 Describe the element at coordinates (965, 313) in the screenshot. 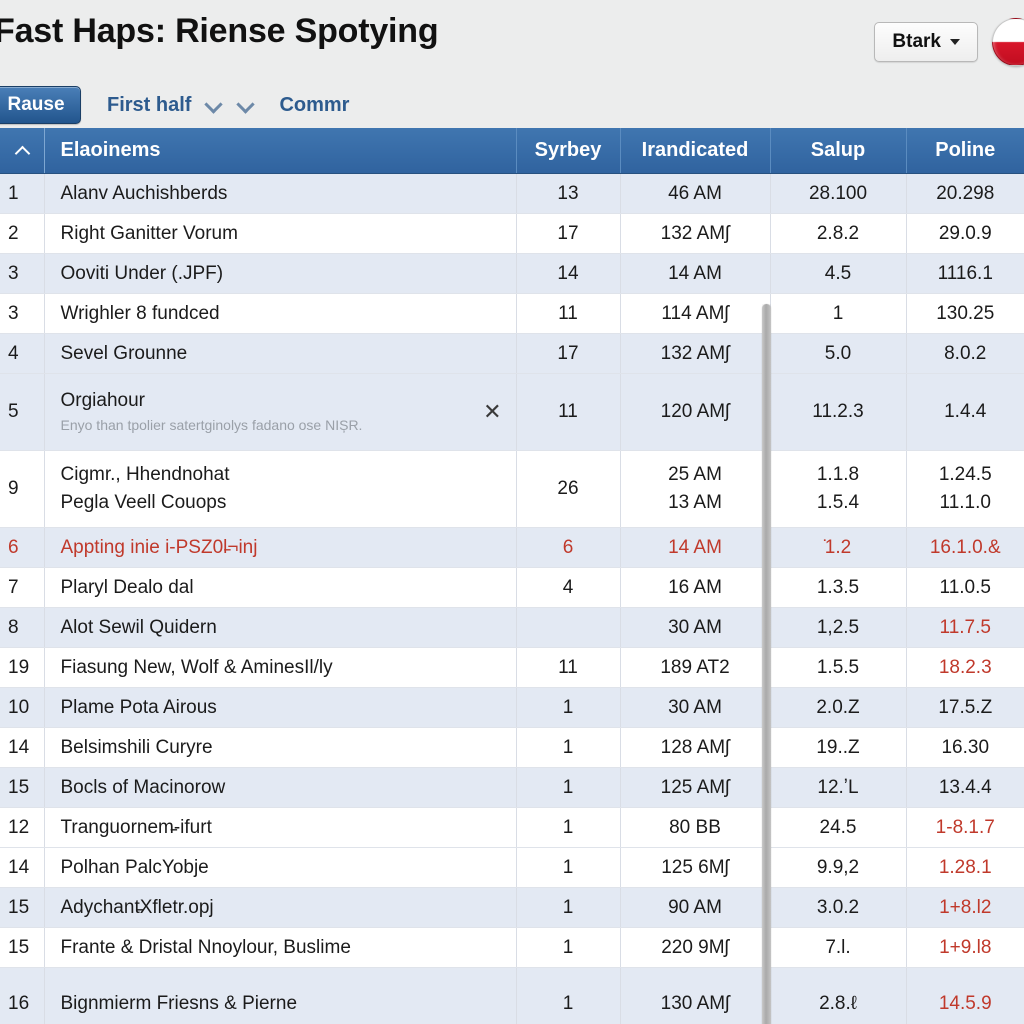

I see `row-poline: 130.25` at that location.